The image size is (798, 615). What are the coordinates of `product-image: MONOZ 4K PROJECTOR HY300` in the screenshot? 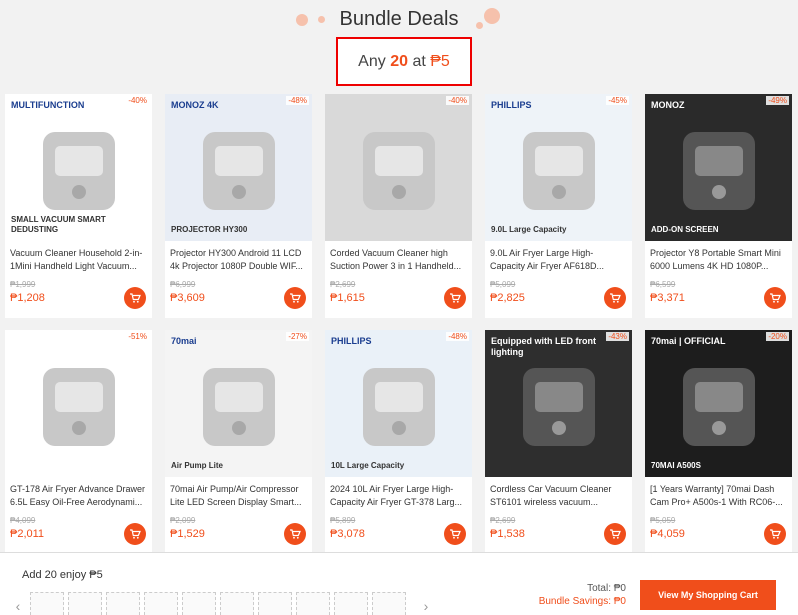 It's located at (238, 167).